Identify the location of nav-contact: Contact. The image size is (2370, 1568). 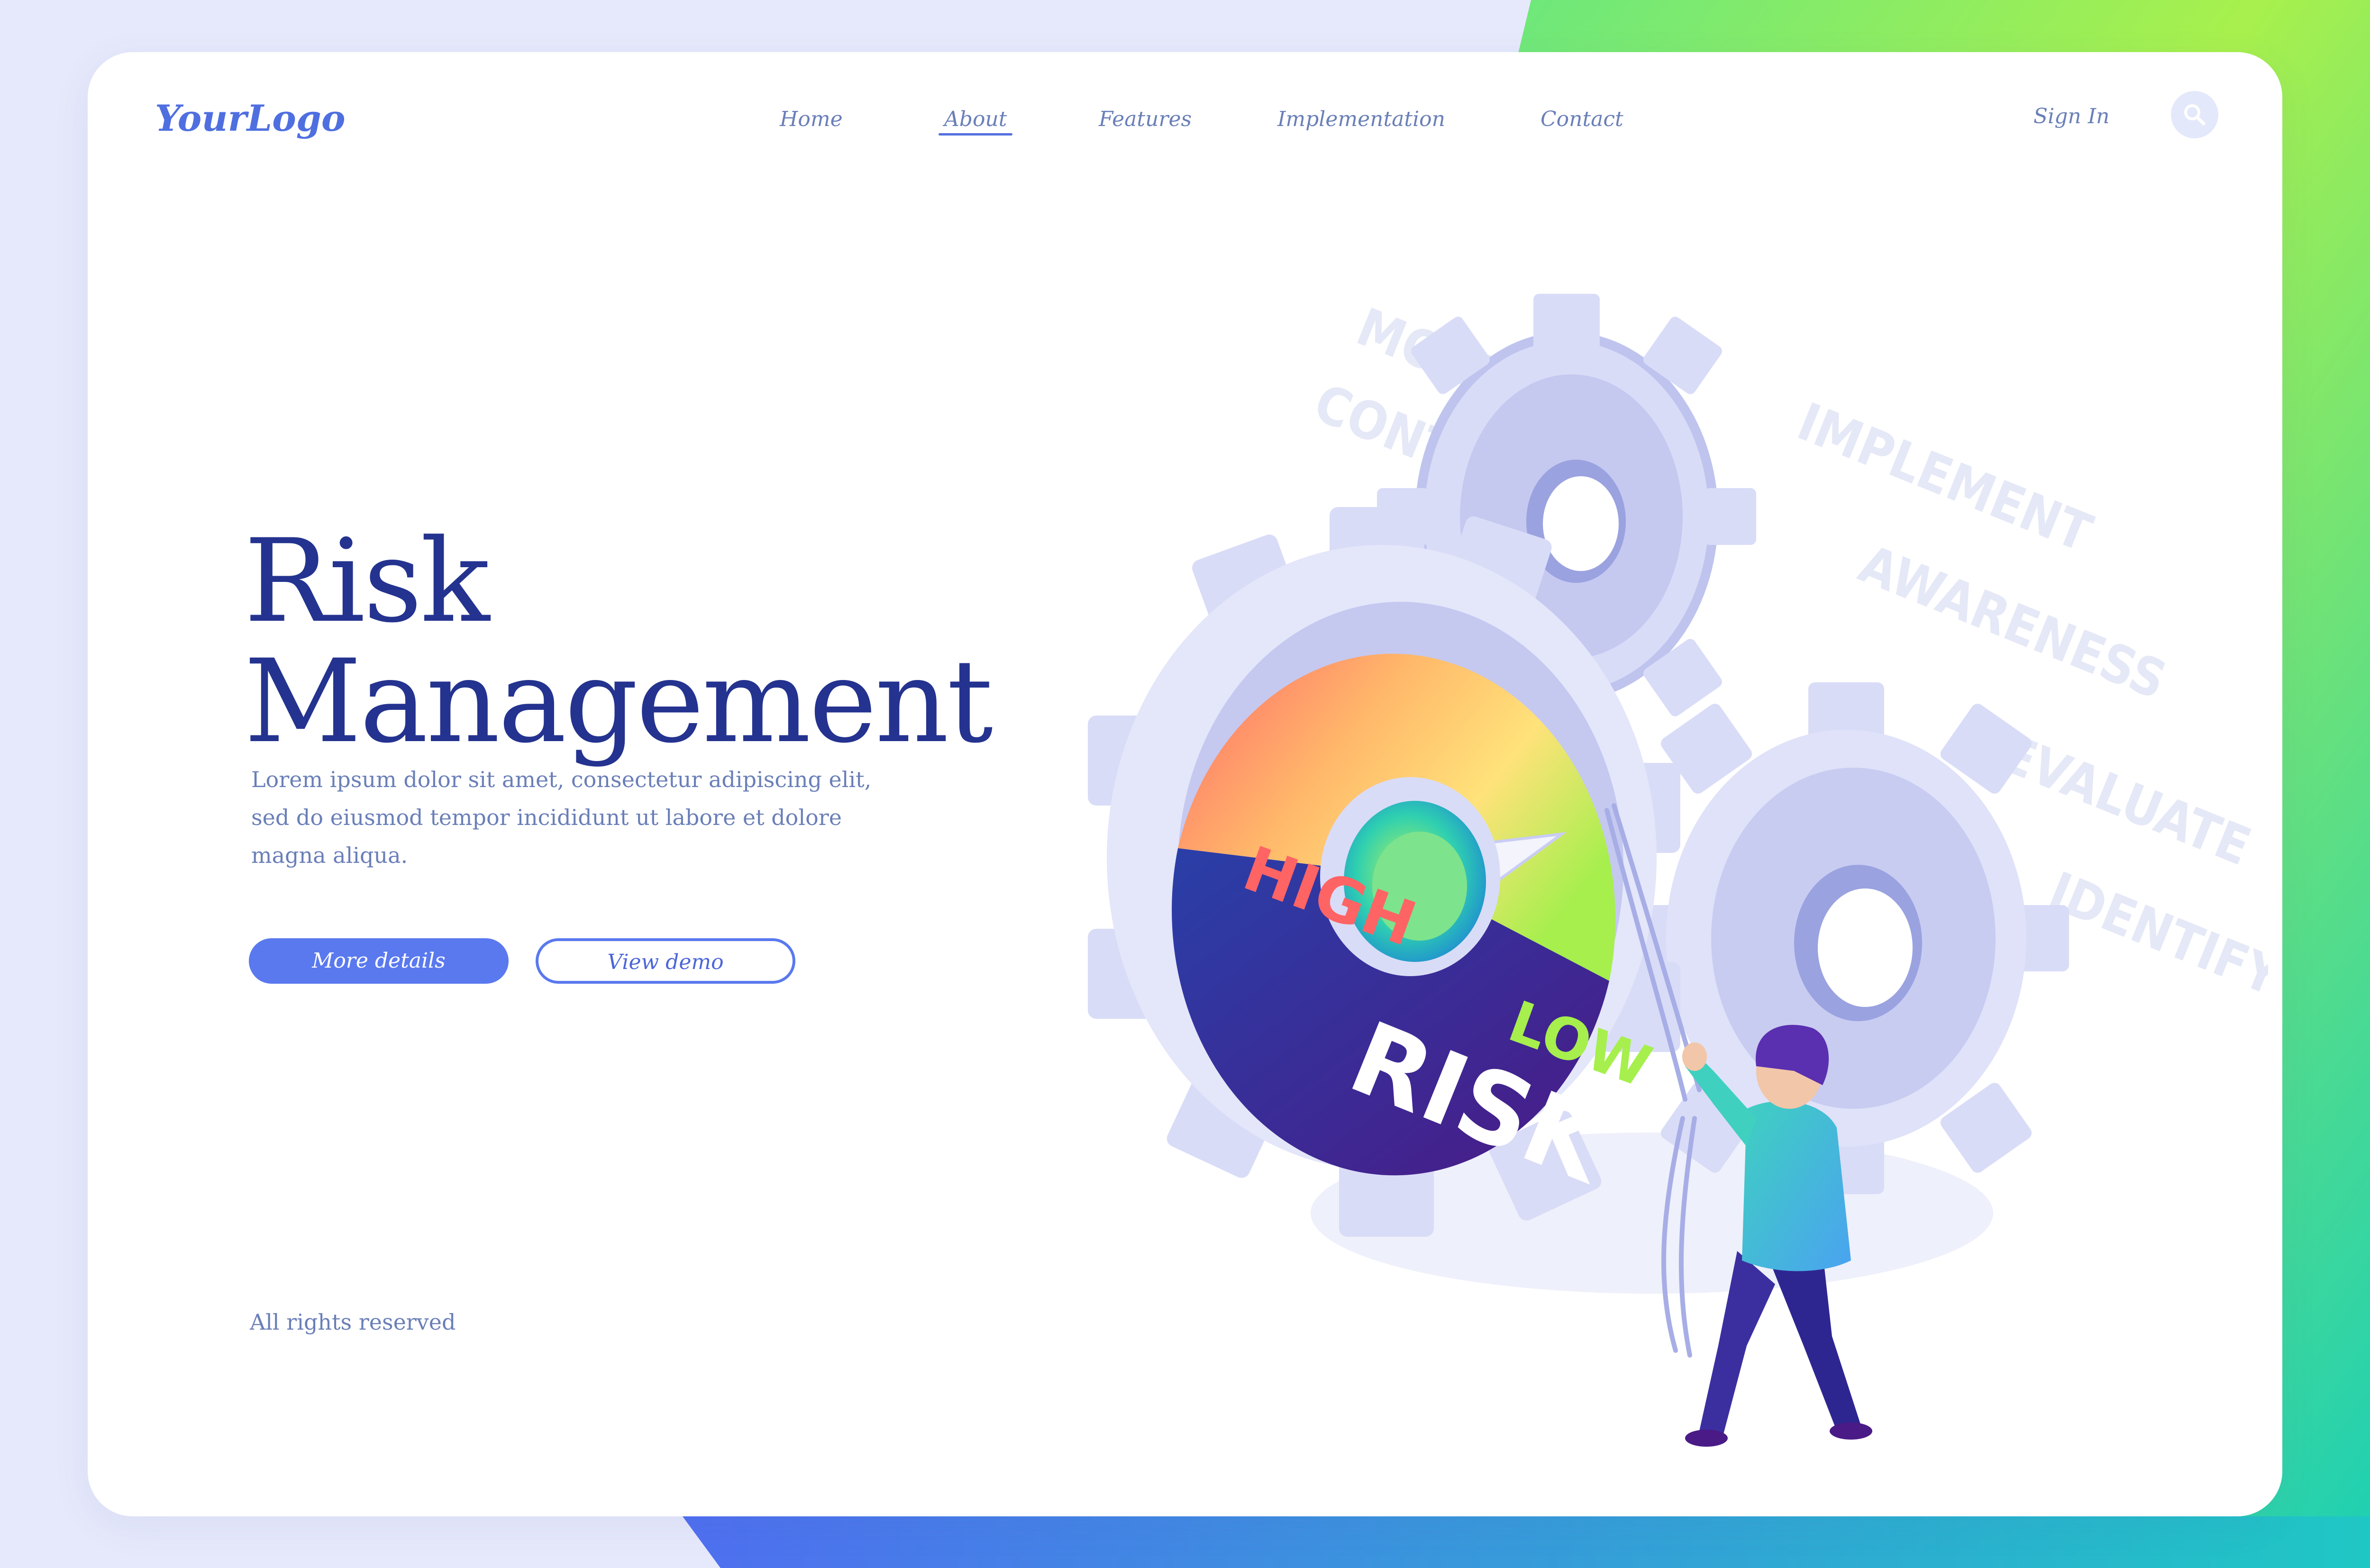
(1581, 119).